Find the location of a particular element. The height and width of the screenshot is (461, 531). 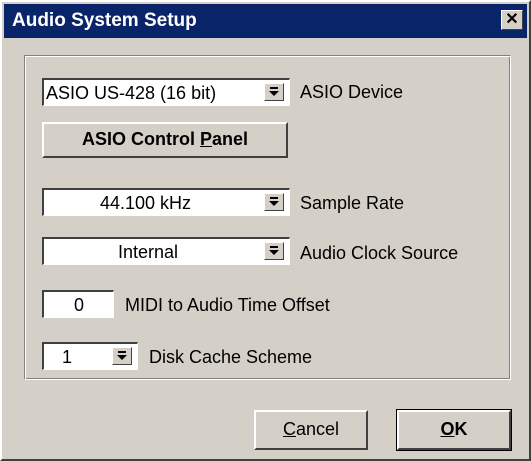

sample-rate-select: 44.100 kHz is located at coordinates (166, 202).